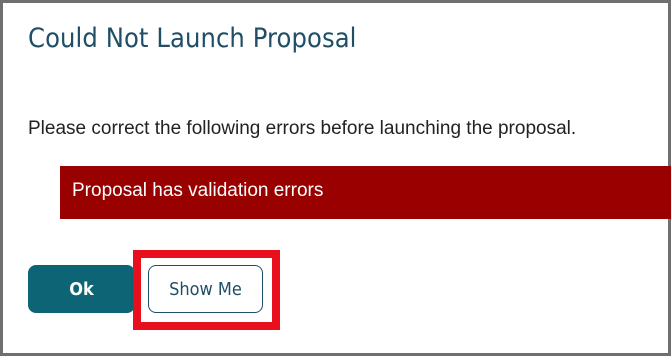 The image size is (671, 356). What do you see at coordinates (205, 289) in the screenshot?
I see `show-me-button: Show Me` at bounding box center [205, 289].